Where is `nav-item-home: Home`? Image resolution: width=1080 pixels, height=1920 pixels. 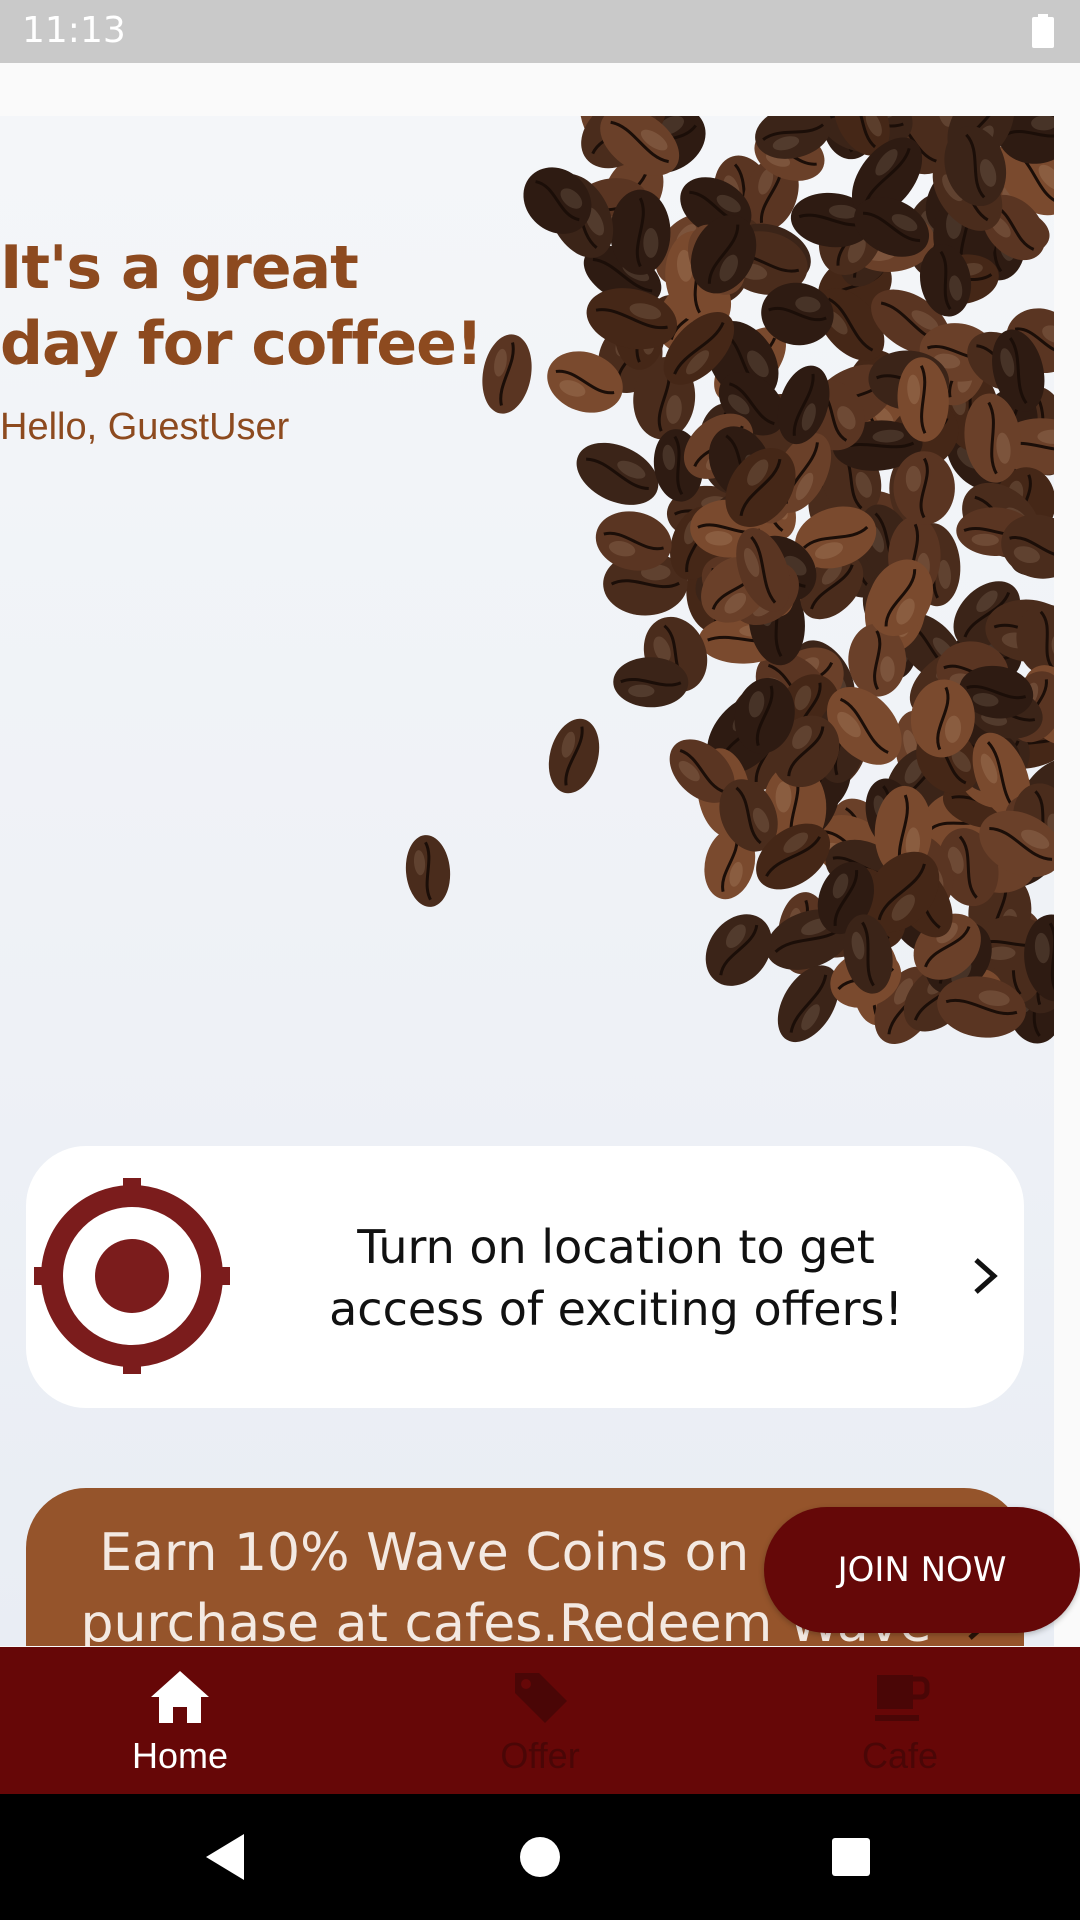
nav-item-home: Home is located at coordinates (180, 1720).